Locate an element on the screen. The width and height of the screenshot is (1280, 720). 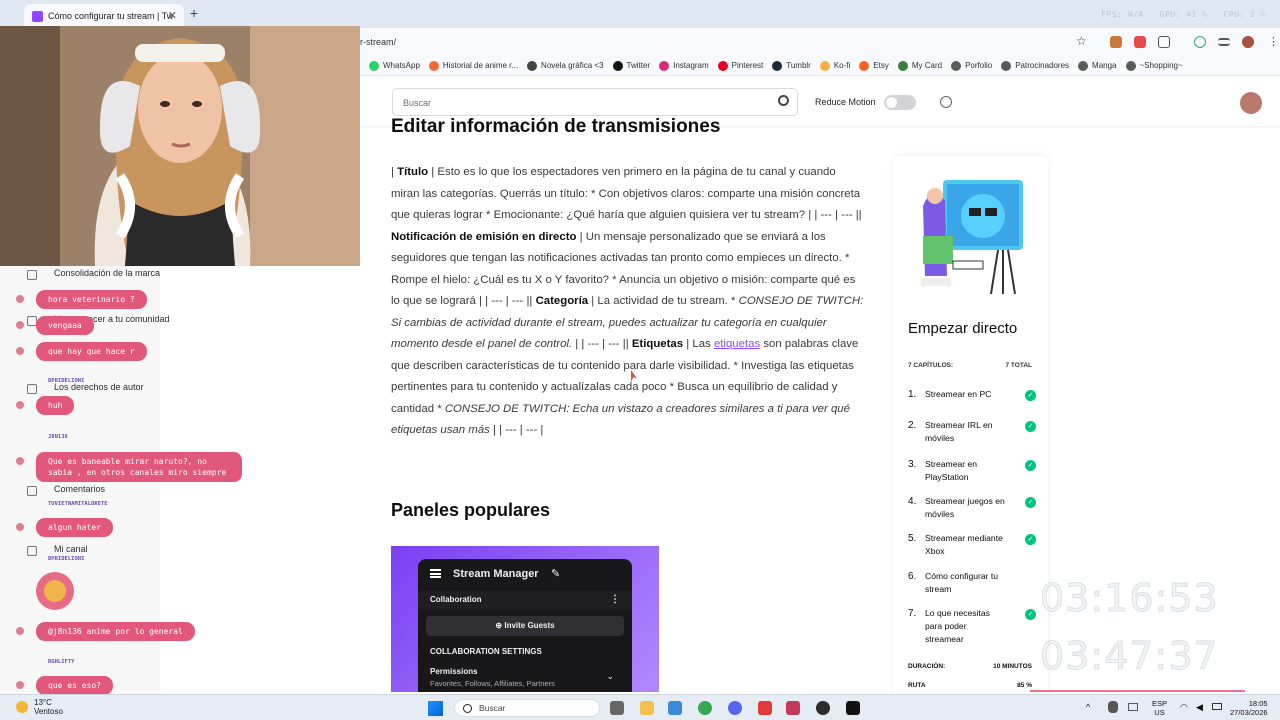
bookmark-label: Tumblr is located at coordinates (798, 65).